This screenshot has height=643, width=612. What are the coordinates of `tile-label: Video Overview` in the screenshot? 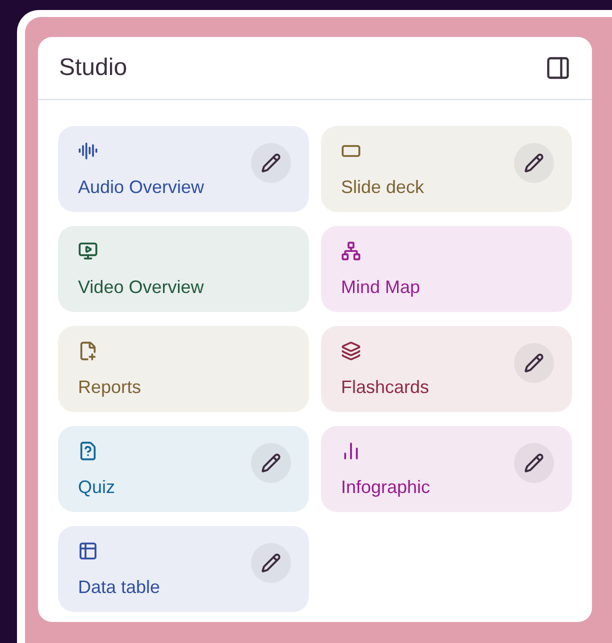 It's located at (141, 287).